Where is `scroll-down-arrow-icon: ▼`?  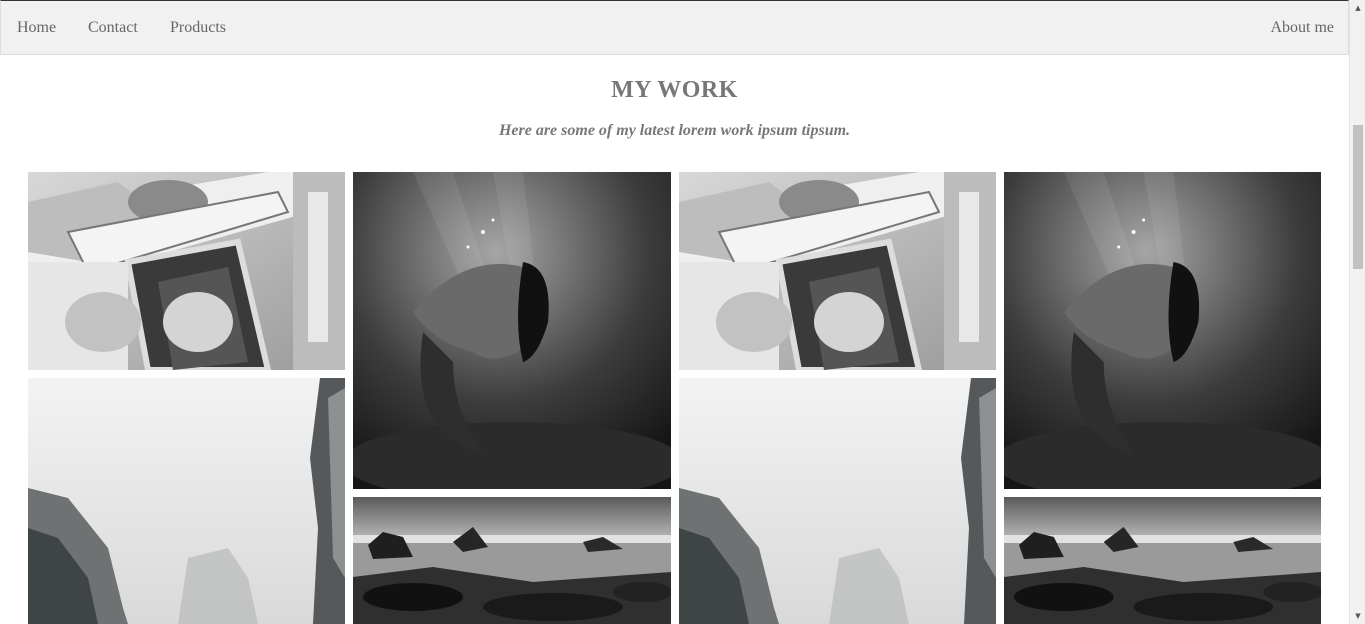
scroll-down-arrow-icon: ▼ is located at coordinates (1357, 616).